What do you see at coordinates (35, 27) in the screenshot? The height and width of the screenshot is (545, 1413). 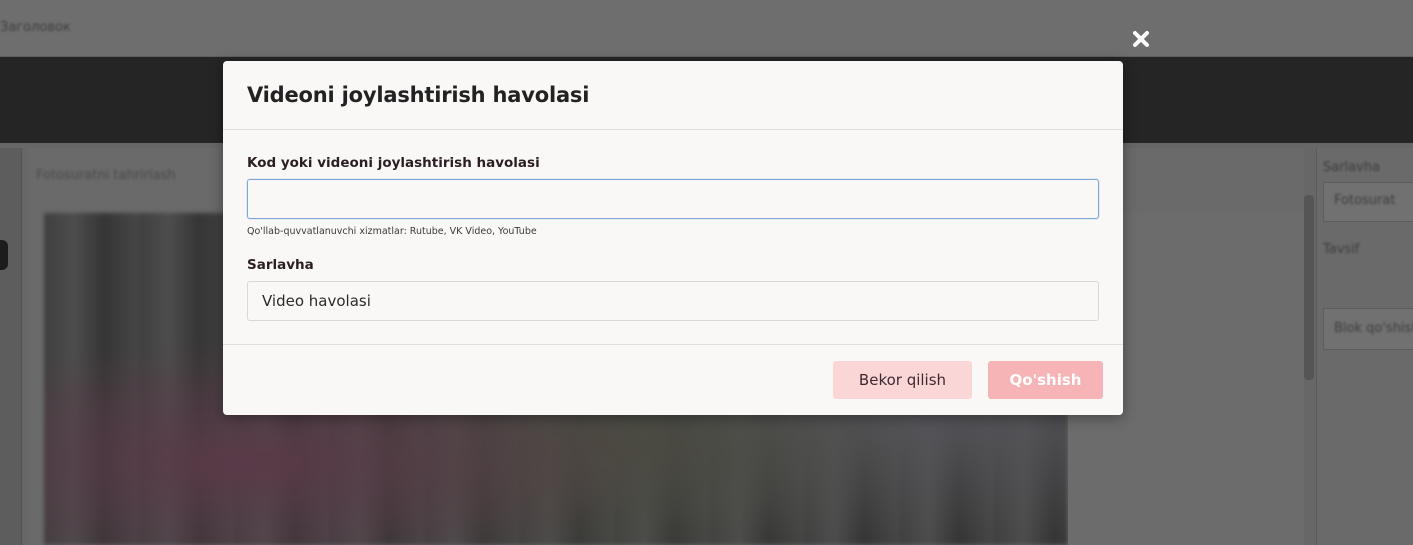 I see `breadcrumb: Заголовок` at bounding box center [35, 27].